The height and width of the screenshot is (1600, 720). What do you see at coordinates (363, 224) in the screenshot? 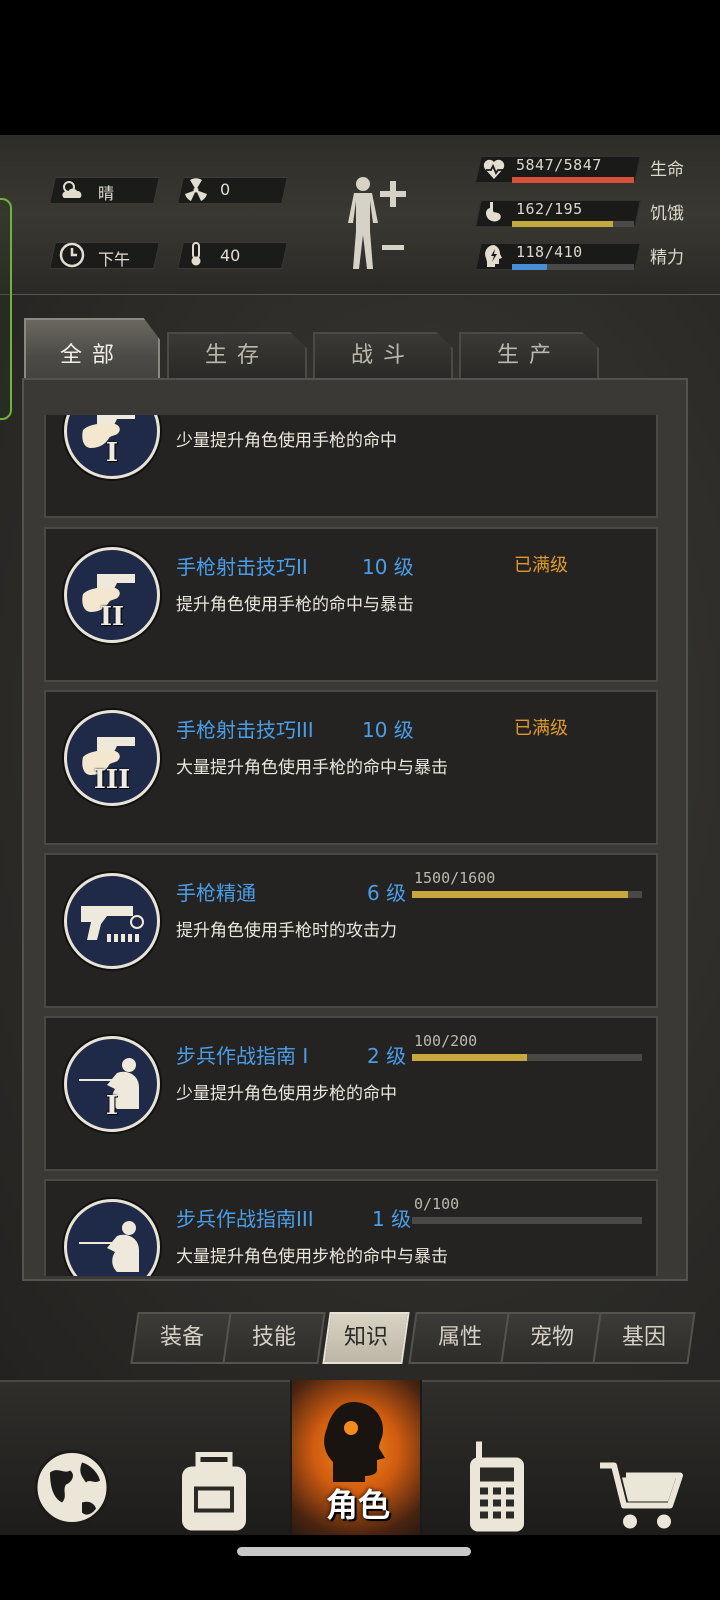
I see `body-figure-icon` at bounding box center [363, 224].